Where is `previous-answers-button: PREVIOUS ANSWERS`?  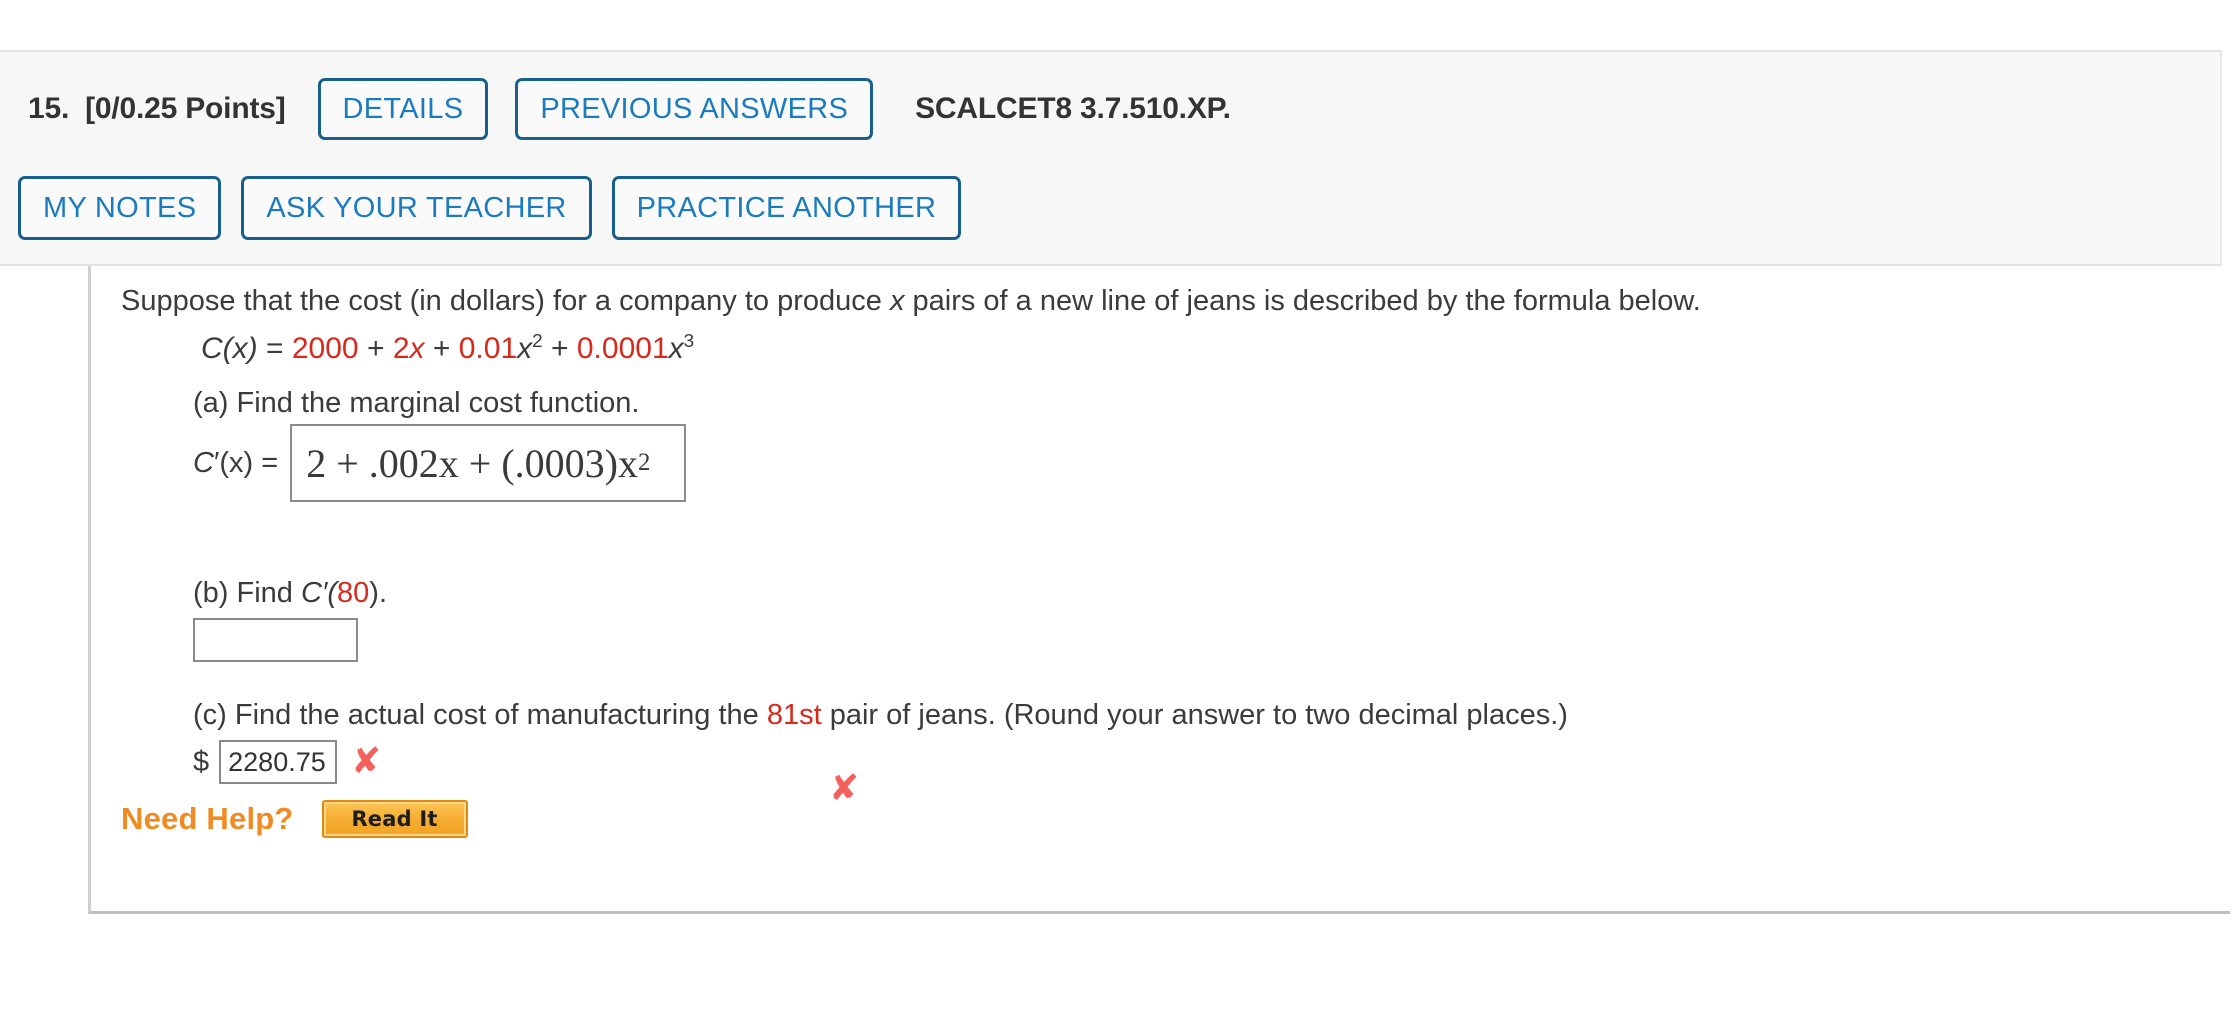
previous-answers-button: PREVIOUS ANSWERS is located at coordinates (694, 109).